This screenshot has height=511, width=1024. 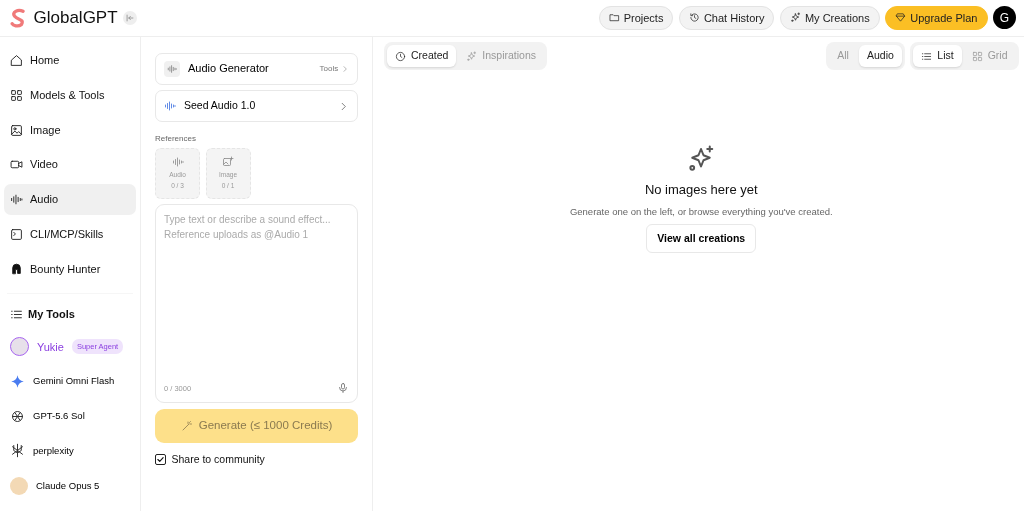 What do you see at coordinates (937, 56) in the screenshot?
I see `view-toggle: List` at bounding box center [937, 56].